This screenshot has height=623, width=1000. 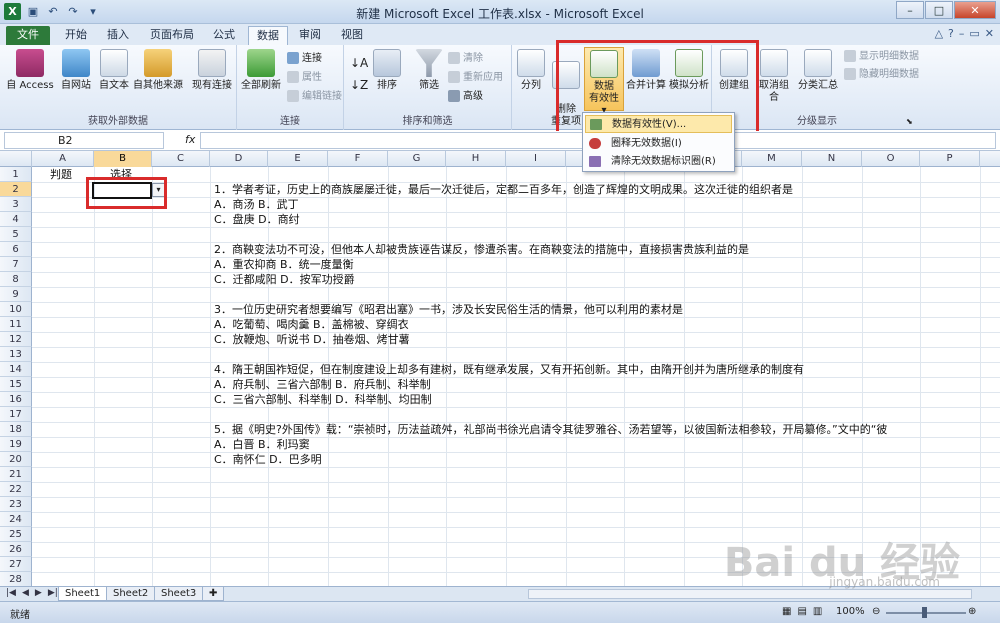 I want to click on horizontal-scrollbar, so click(x=750, y=594).